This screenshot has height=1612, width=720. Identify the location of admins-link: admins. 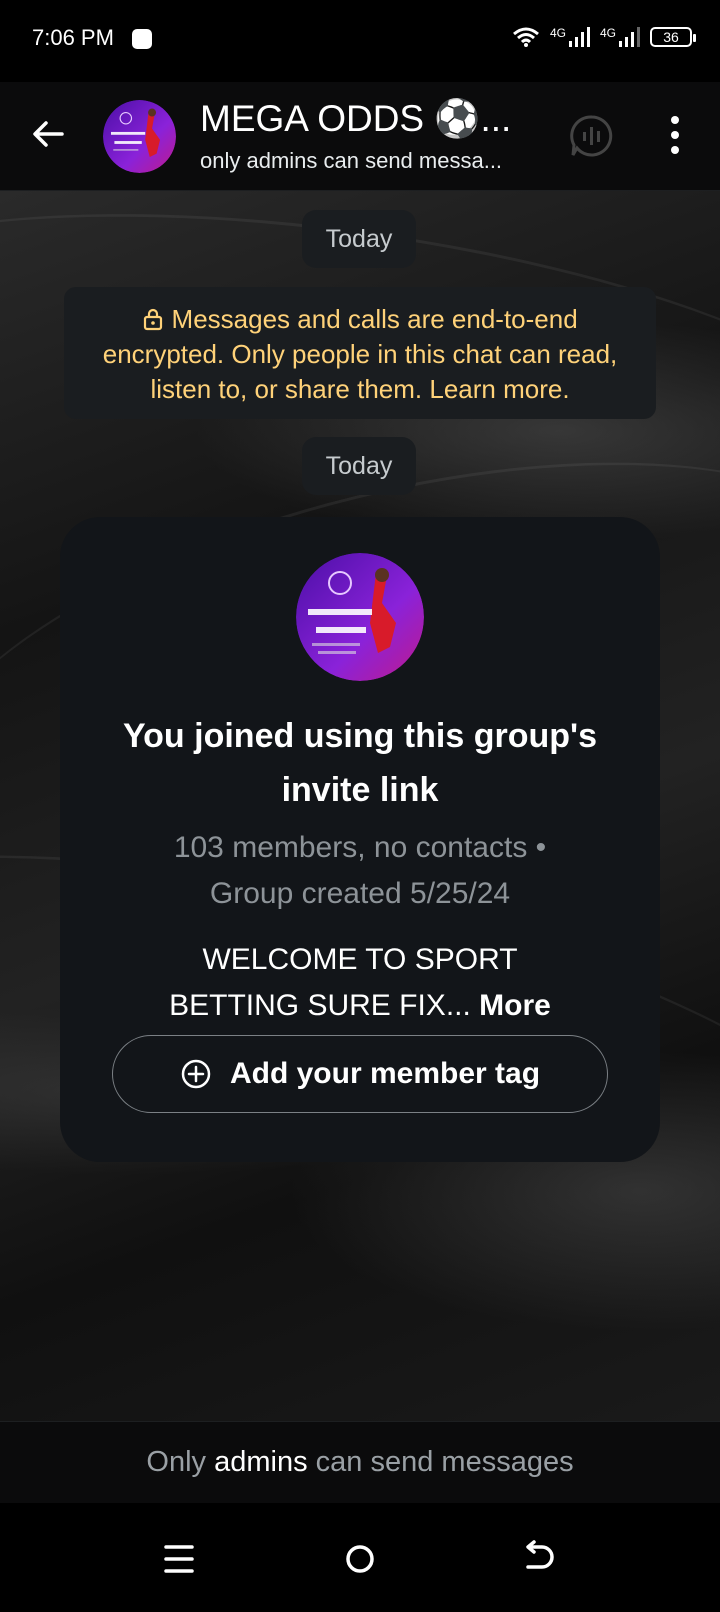
(261, 1462).